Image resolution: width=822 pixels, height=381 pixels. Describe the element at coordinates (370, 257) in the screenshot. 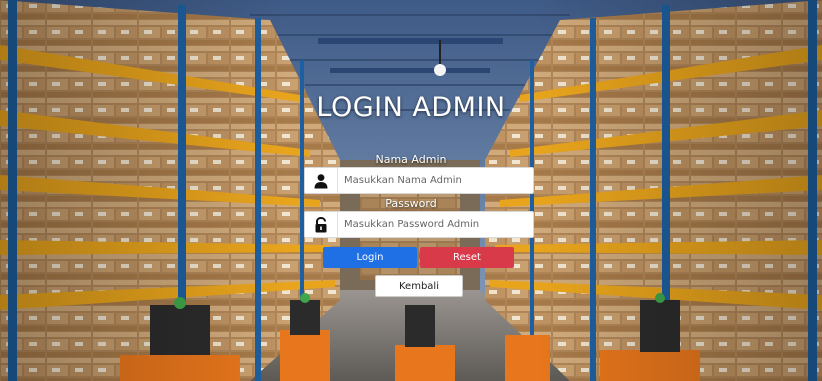

I see `login-button: Login` at that location.